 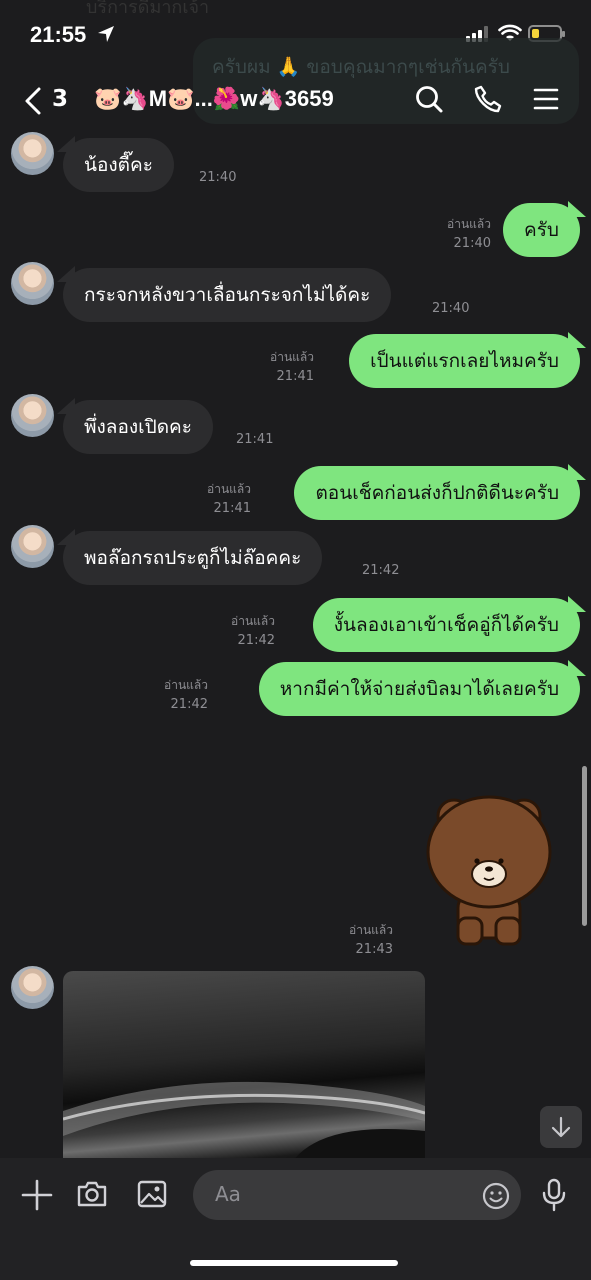 I want to click on location-arrow-icon, so click(x=106, y=34).